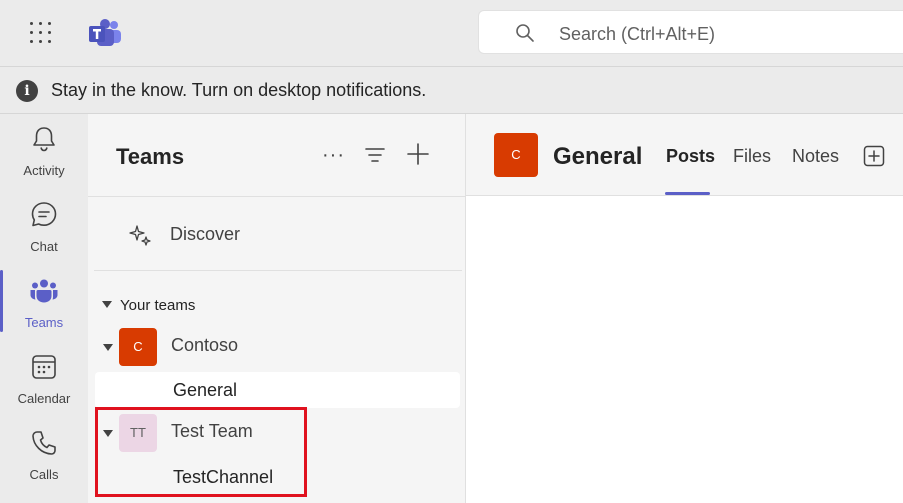  What do you see at coordinates (201, 452) in the screenshot?
I see `highlight-box` at bounding box center [201, 452].